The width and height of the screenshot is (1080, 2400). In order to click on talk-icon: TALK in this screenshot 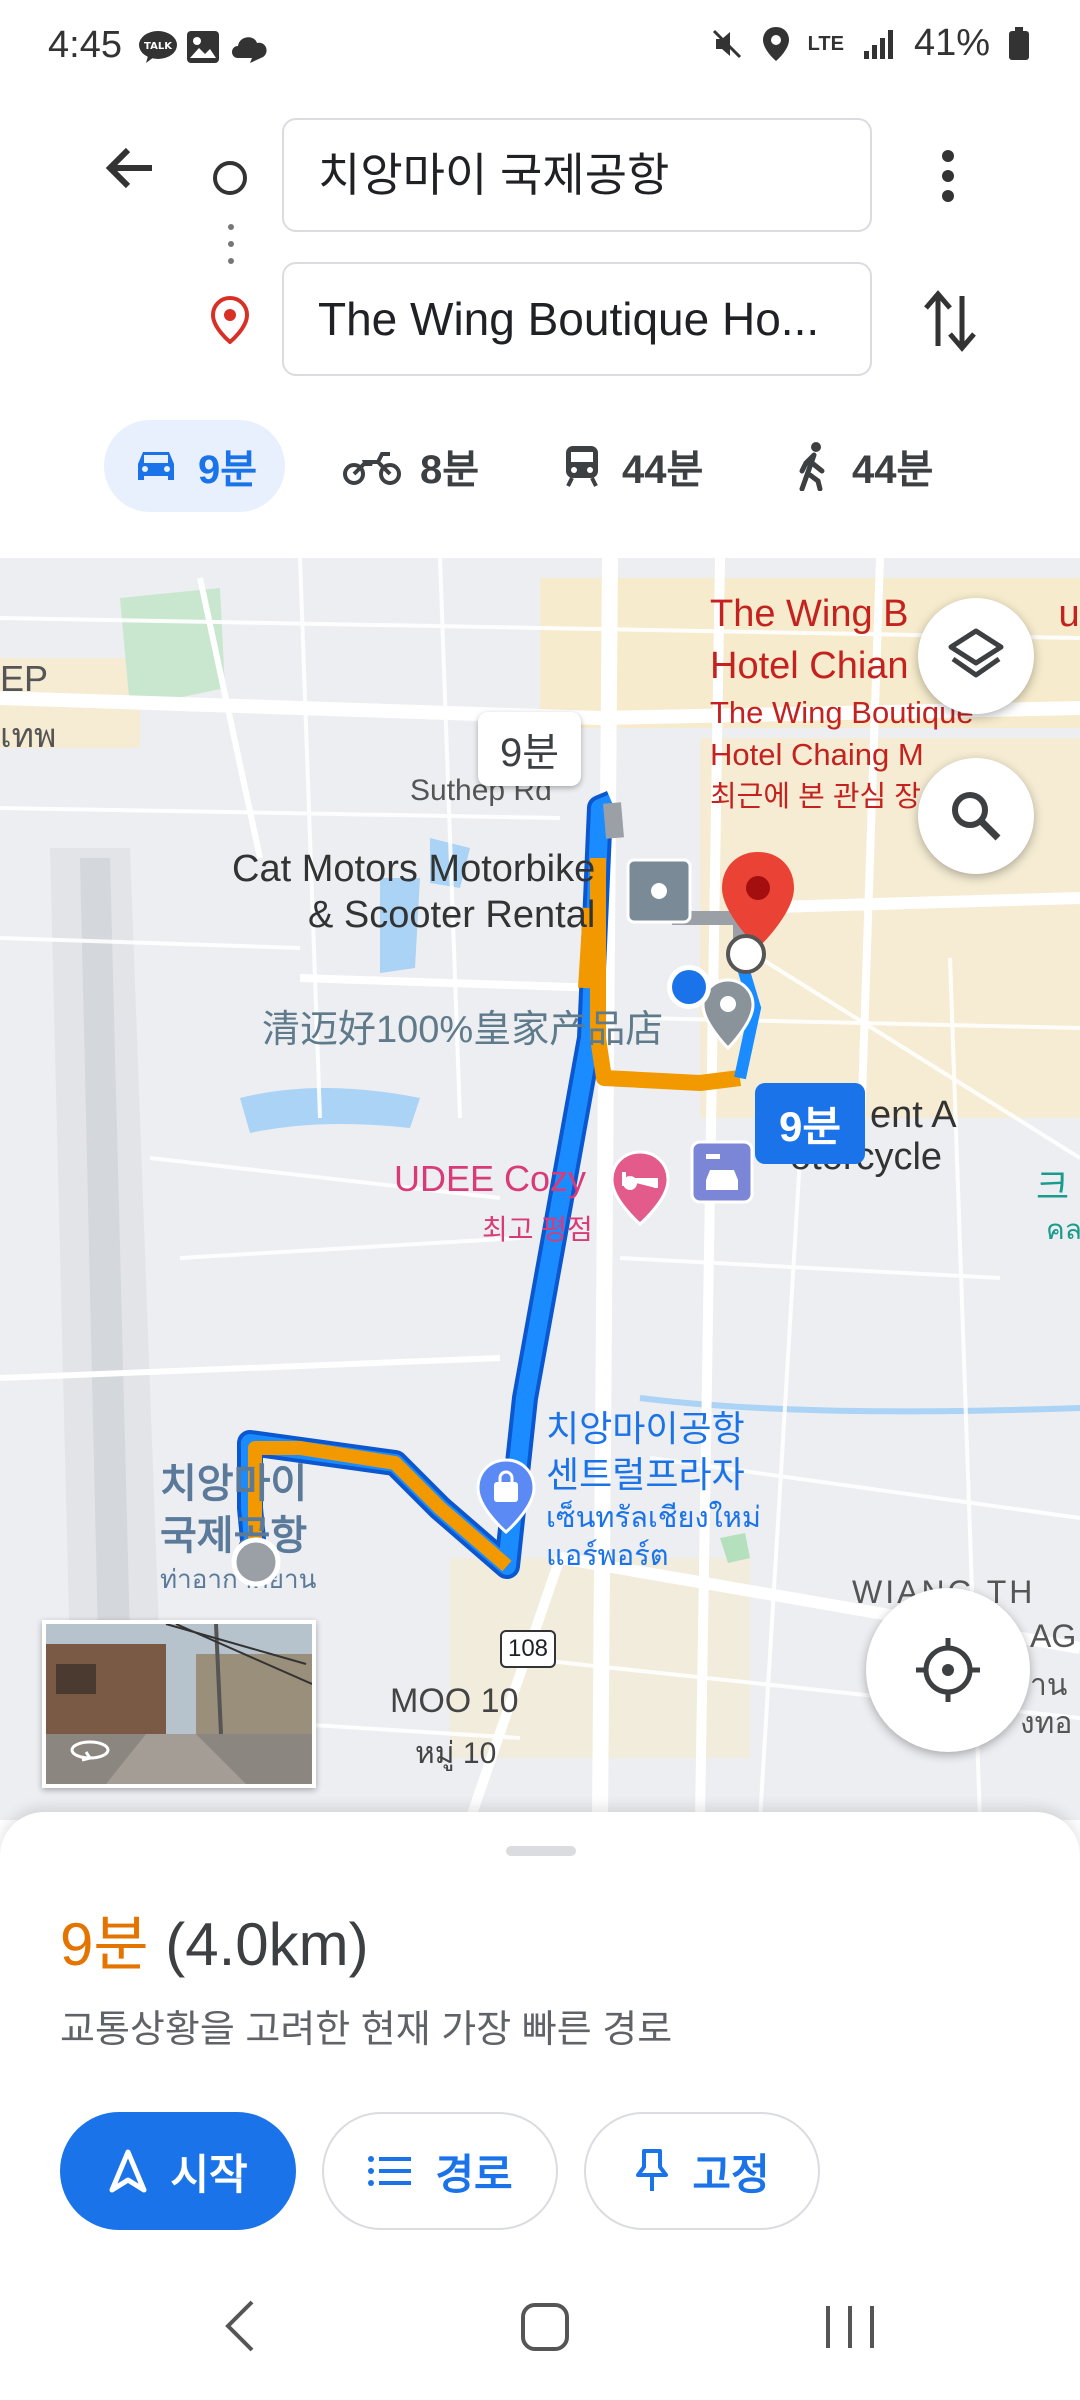, I will do `click(158, 47)`.